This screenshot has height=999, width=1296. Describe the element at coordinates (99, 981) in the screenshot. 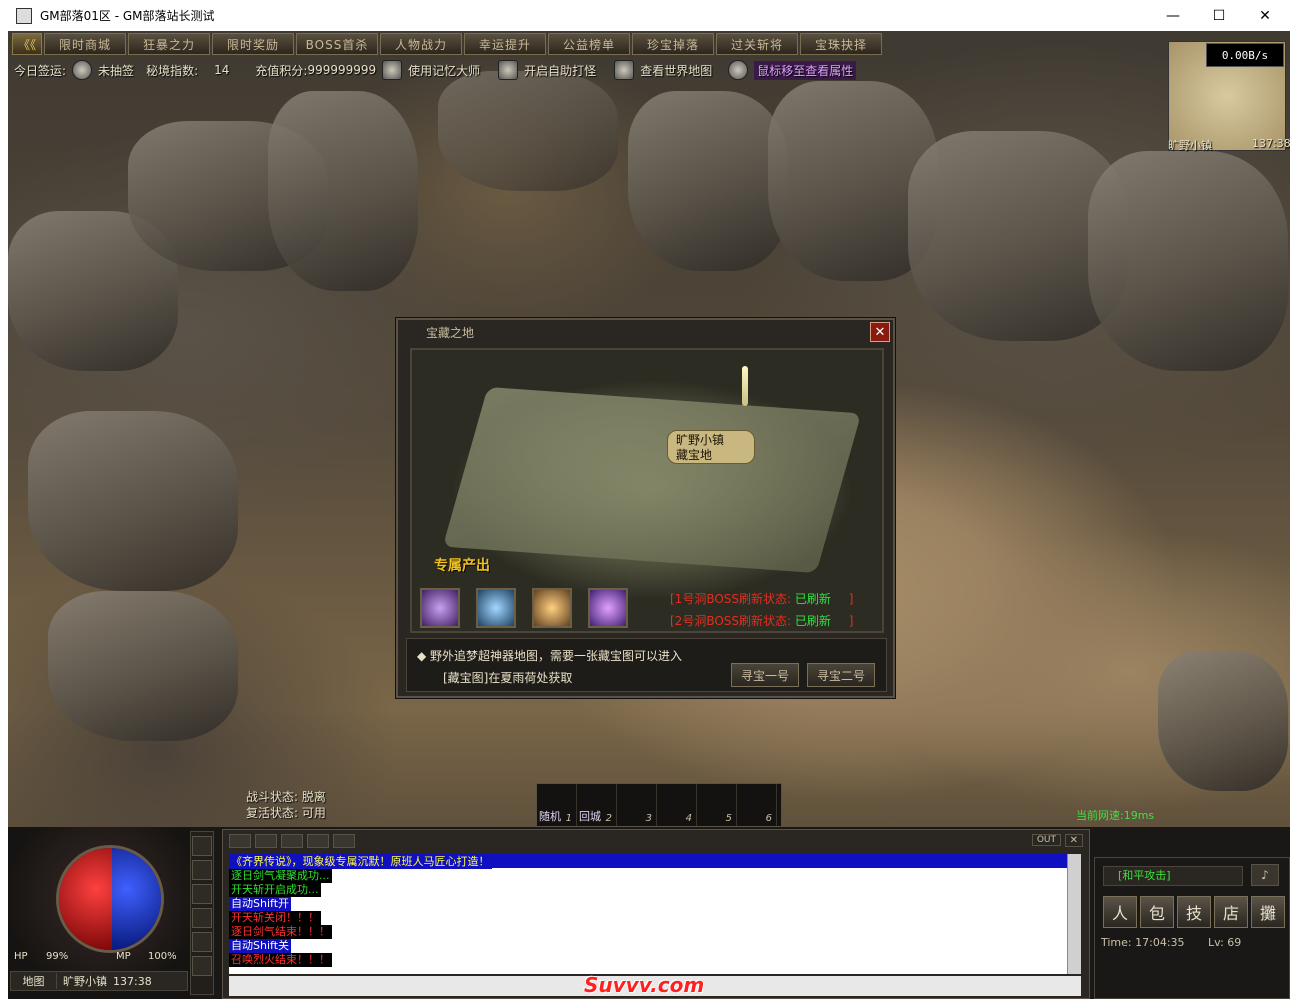

I see `map-row: 地图 旷野小镇 137:38` at that location.